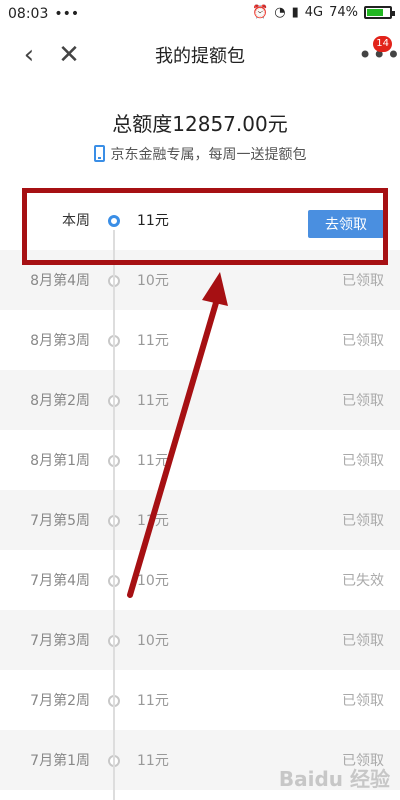  Describe the element at coordinates (200, 520) in the screenshot. I see `week-row: 7月第5周 11元 已领取` at that location.